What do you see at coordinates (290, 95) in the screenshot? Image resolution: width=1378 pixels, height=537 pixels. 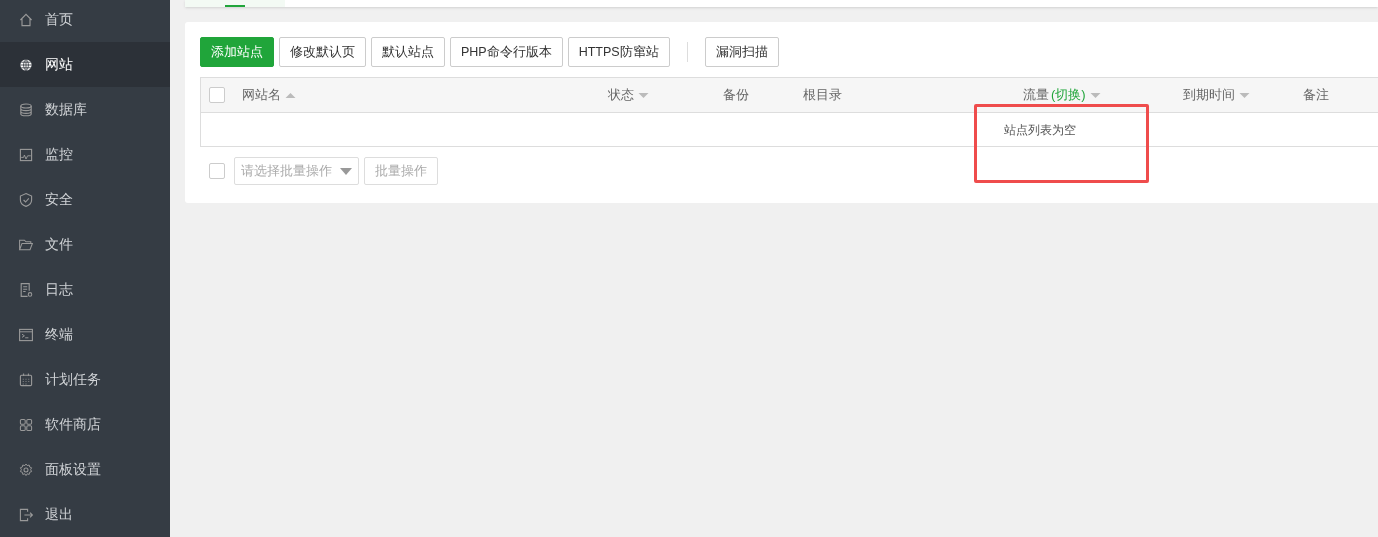 I see `sort-up-icon` at bounding box center [290, 95].